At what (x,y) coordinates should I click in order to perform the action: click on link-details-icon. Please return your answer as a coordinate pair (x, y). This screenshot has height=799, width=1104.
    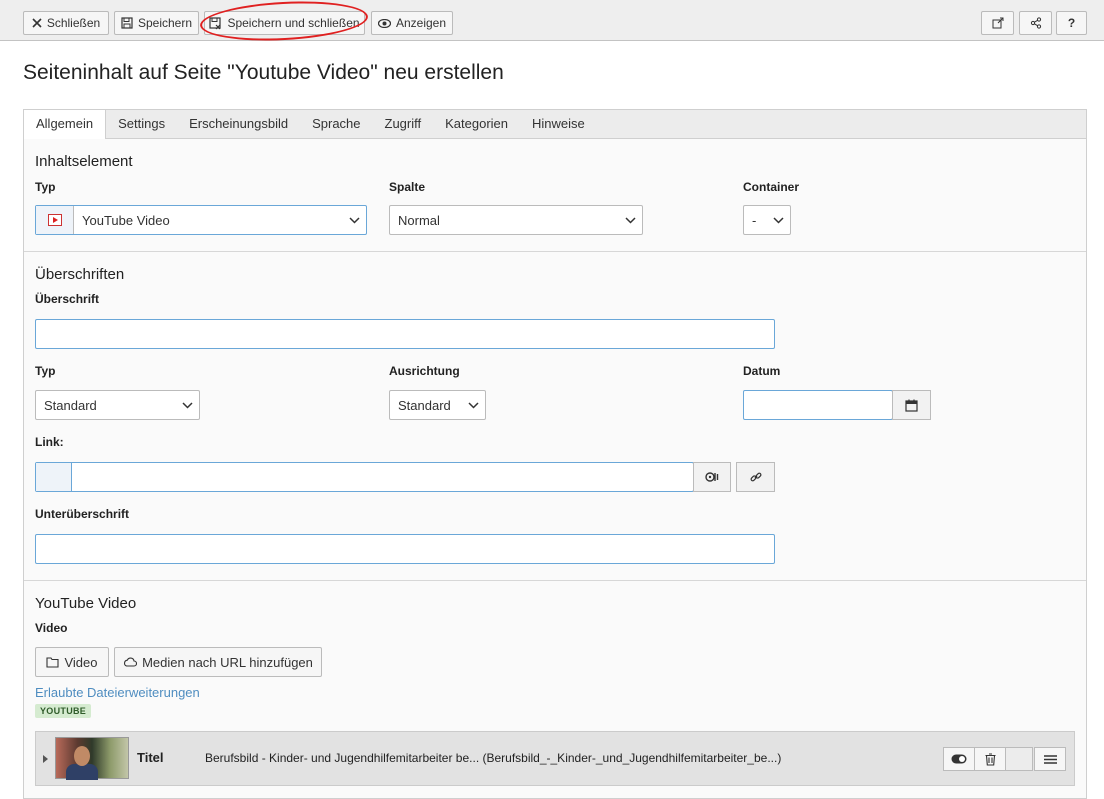
    Looking at the image, I should click on (712, 477).